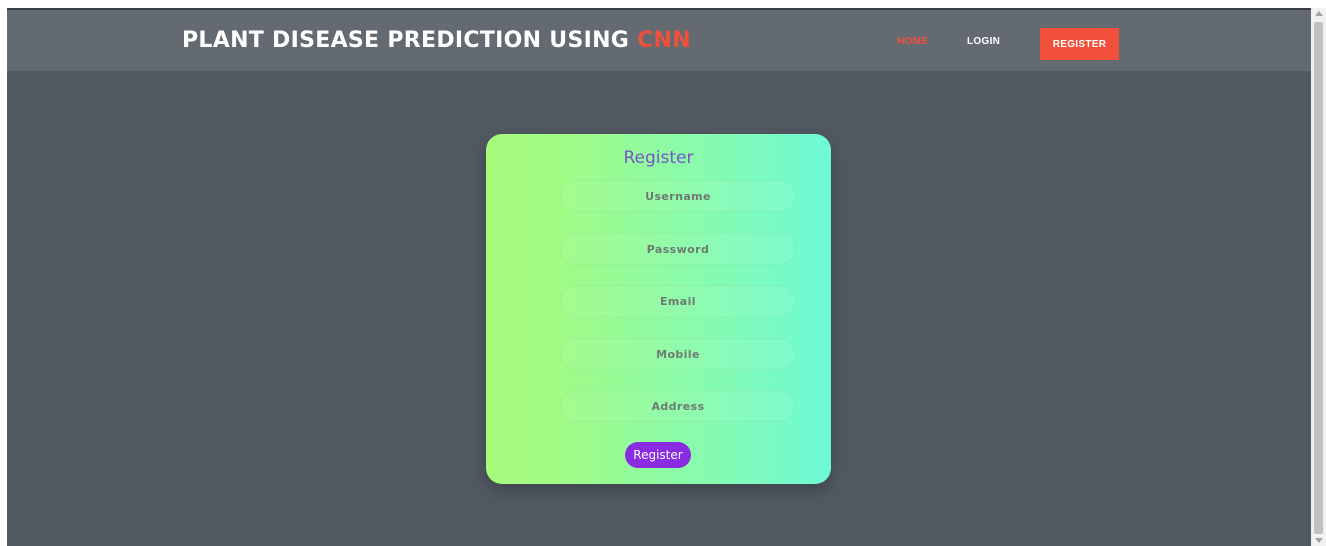 Image resolution: width=1326 pixels, height=546 pixels. I want to click on scroll-down-arrow-icon, so click(1319, 540).